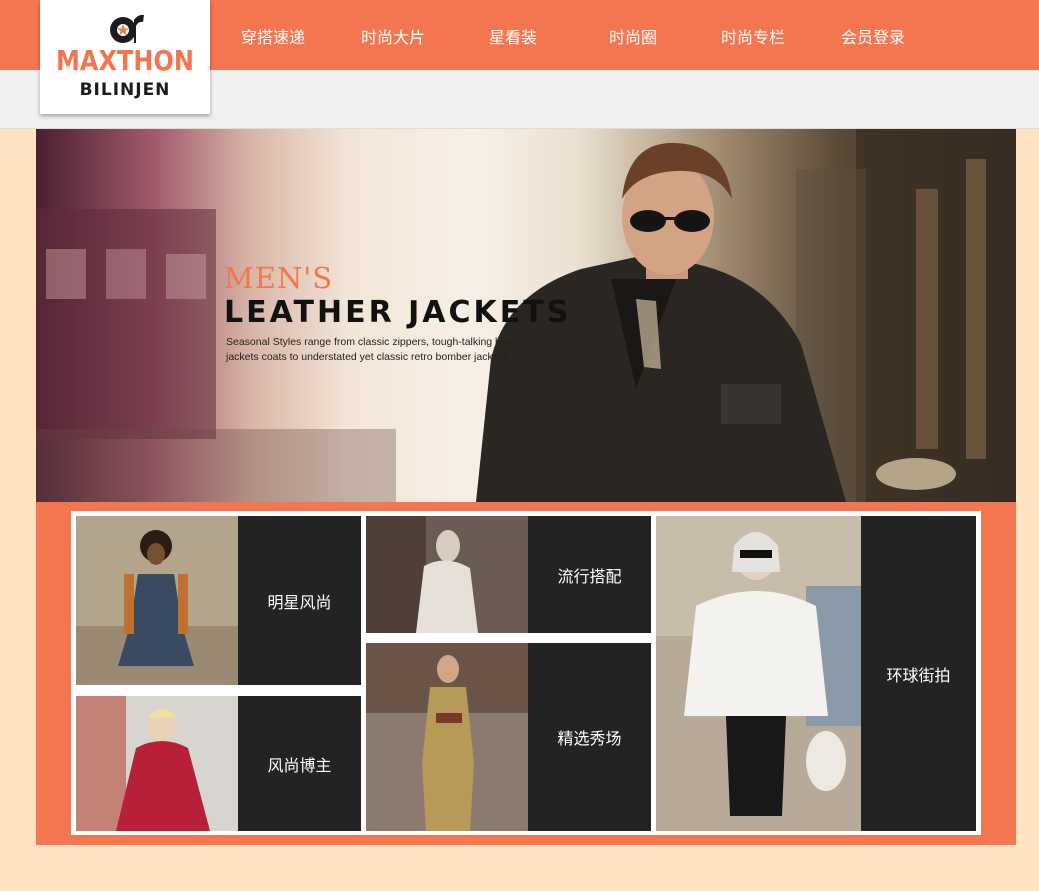  What do you see at coordinates (513, 36) in the screenshot?
I see `nav-item-star-looks: 星看装` at bounding box center [513, 36].